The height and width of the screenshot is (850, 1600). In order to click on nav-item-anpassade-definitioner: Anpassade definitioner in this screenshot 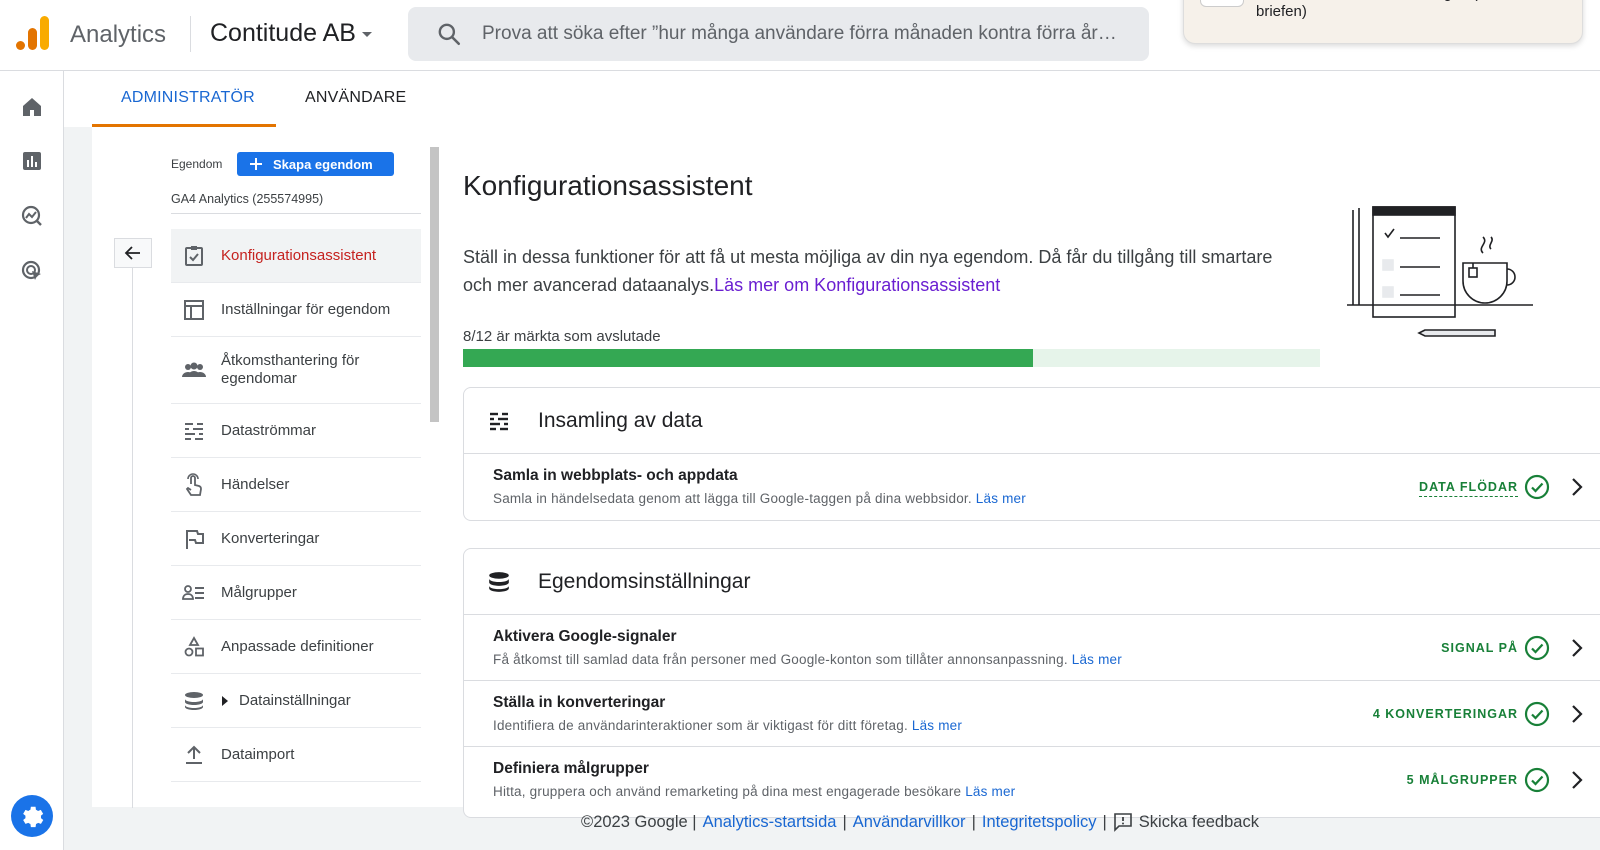, I will do `click(296, 647)`.